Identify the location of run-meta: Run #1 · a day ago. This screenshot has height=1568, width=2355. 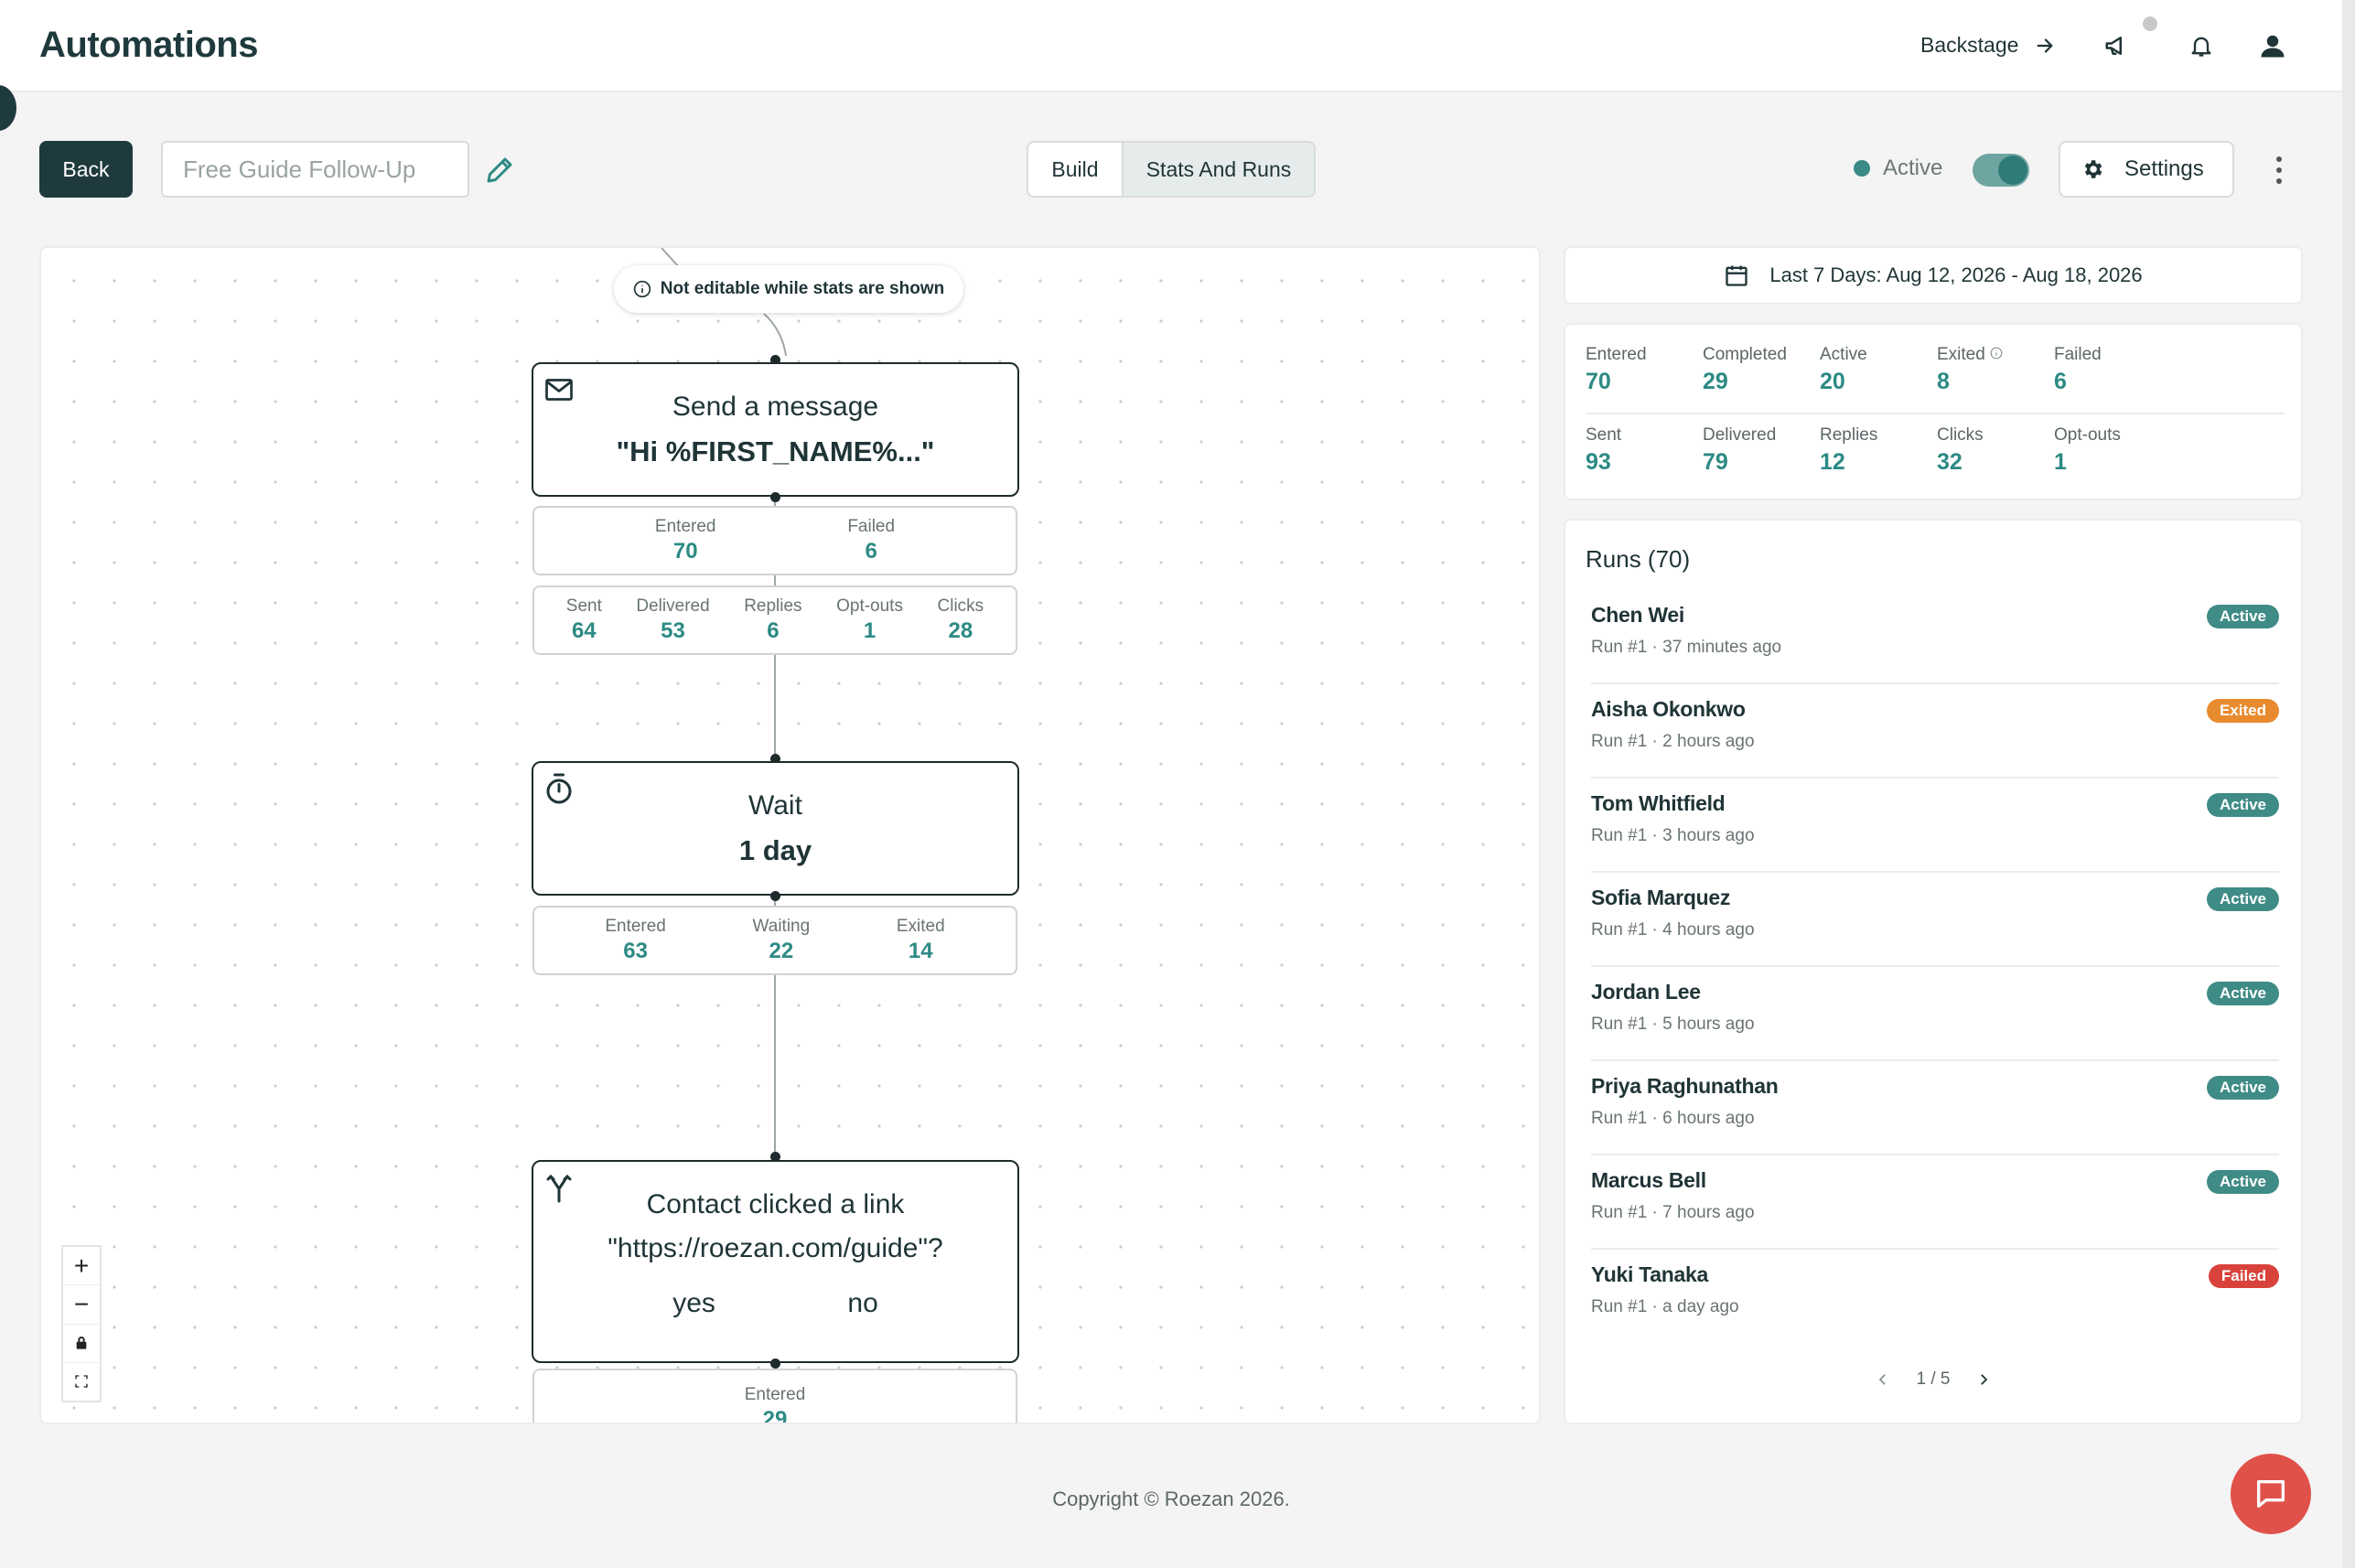
(1665, 1306).